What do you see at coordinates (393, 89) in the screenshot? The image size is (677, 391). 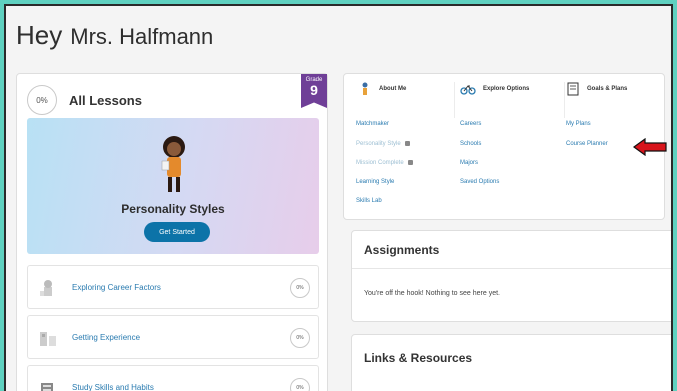 I see `about-me-label: About Me` at bounding box center [393, 89].